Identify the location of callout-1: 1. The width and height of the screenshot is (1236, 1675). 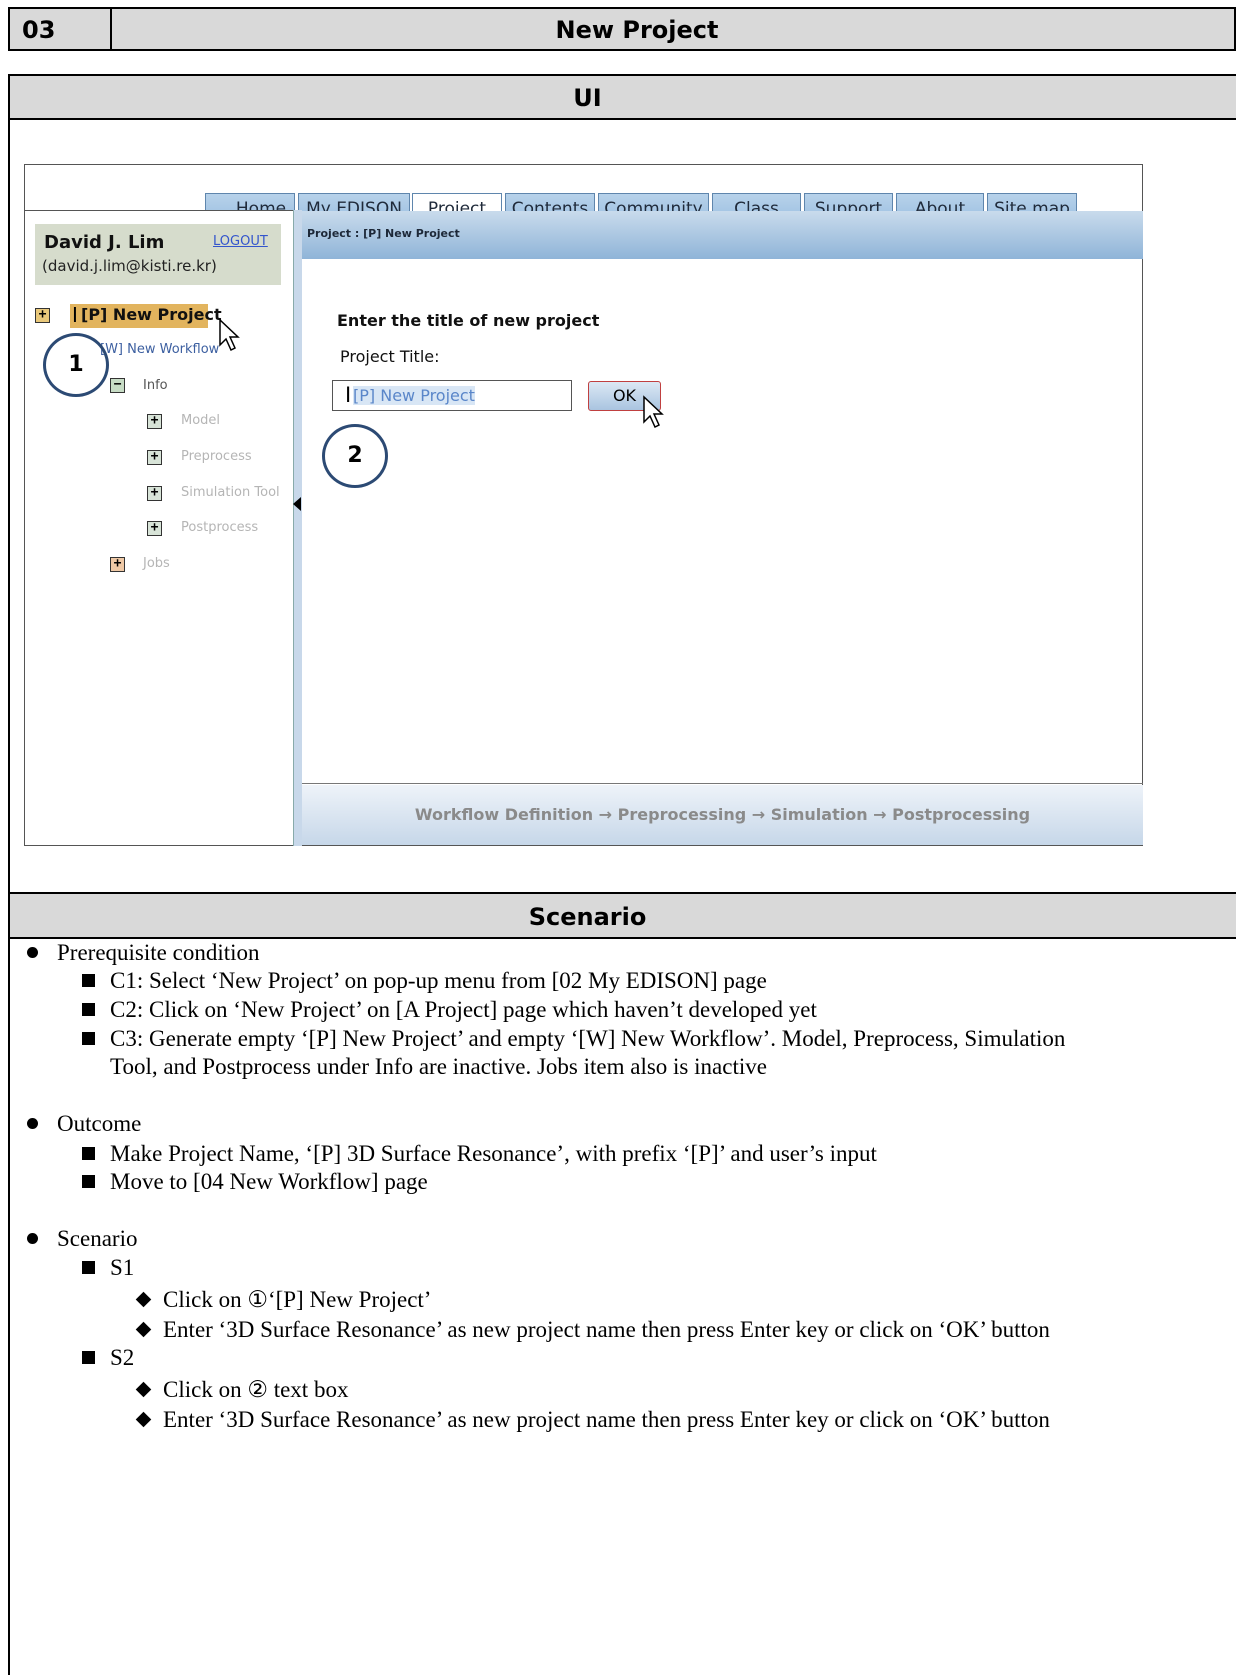
(76, 365).